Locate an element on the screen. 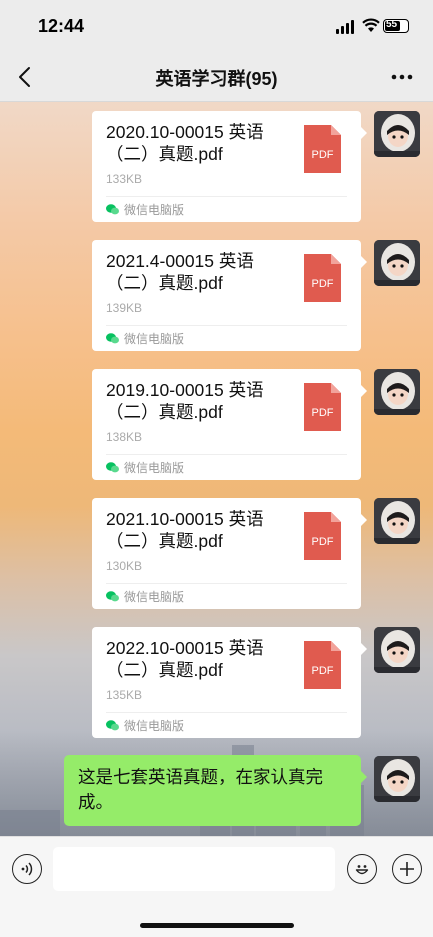 This screenshot has width=433, height=937. input-bar is located at coordinates (216, 886).